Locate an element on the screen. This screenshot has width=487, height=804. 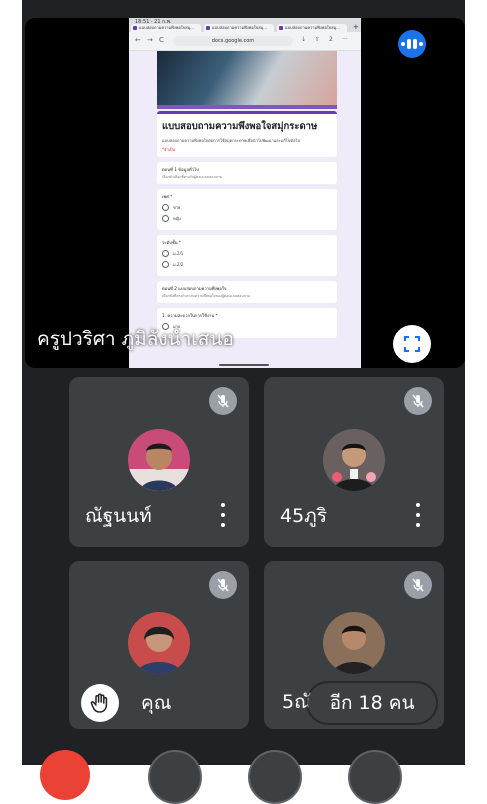
fullscreen-icon is located at coordinates (412, 344).